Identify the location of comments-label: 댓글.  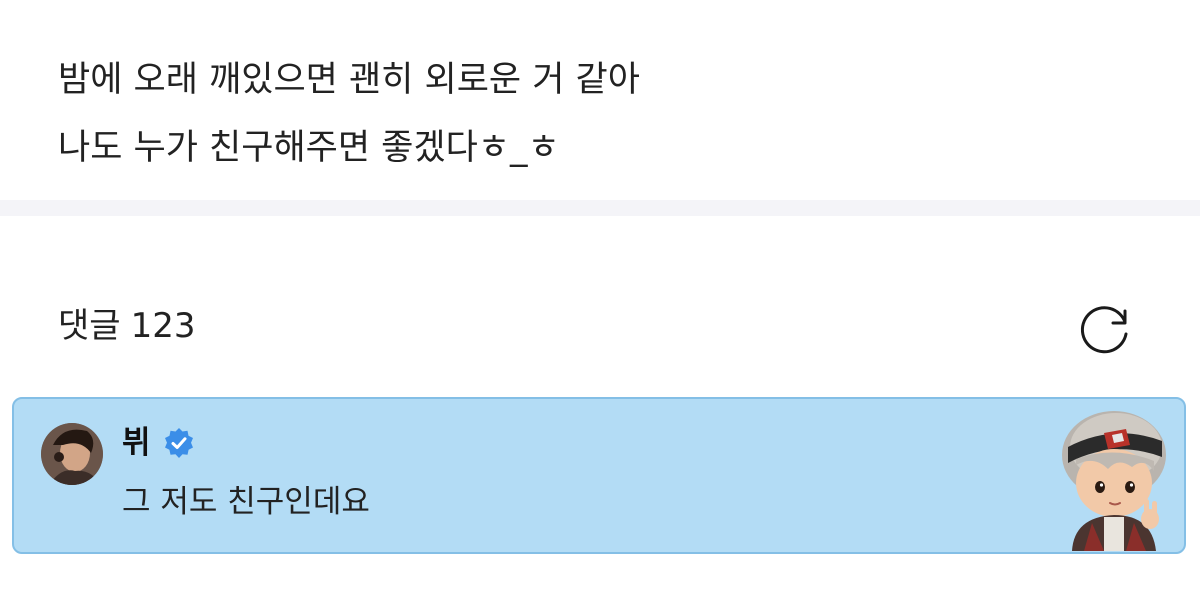
(89, 326).